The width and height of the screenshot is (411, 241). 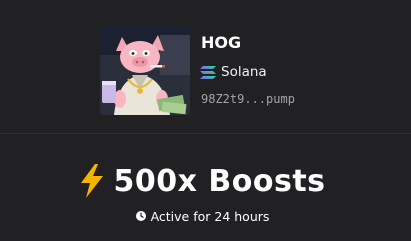 I want to click on divider, so click(x=205, y=133).